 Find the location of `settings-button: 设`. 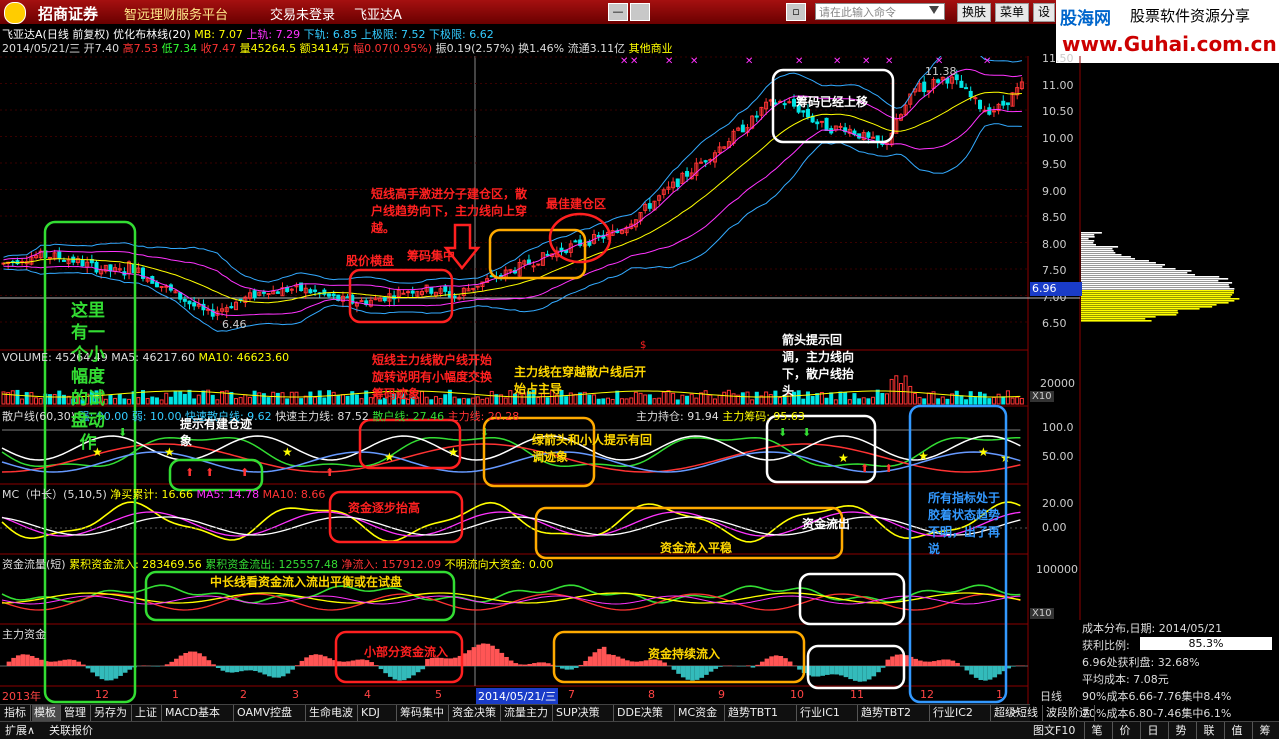

settings-button: 设 is located at coordinates (1044, 12).